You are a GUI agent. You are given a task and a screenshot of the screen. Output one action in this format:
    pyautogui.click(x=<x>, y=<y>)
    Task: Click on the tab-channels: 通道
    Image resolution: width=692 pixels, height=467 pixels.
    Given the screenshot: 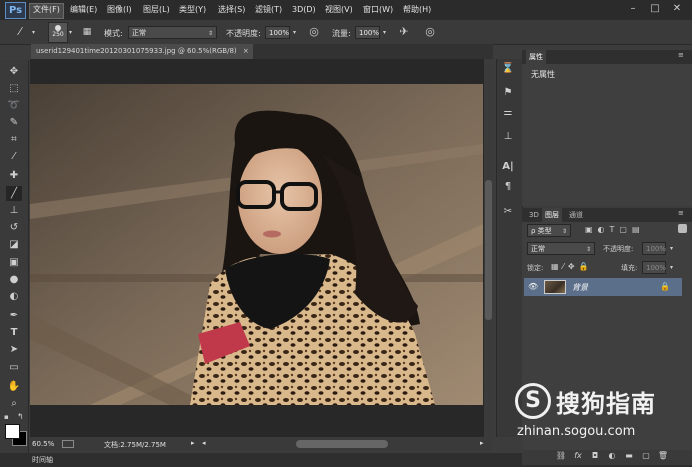 What is the action you would take?
    pyautogui.click(x=576, y=215)
    